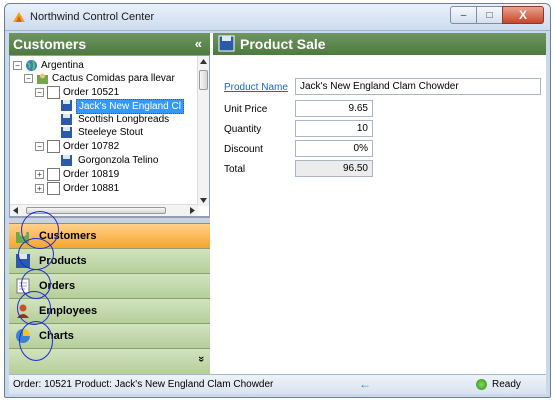  What do you see at coordinates (124, 119) in the screenshot?
I see `tree-node-label: Scottish Longbreads` at bounding box center [124, 119].